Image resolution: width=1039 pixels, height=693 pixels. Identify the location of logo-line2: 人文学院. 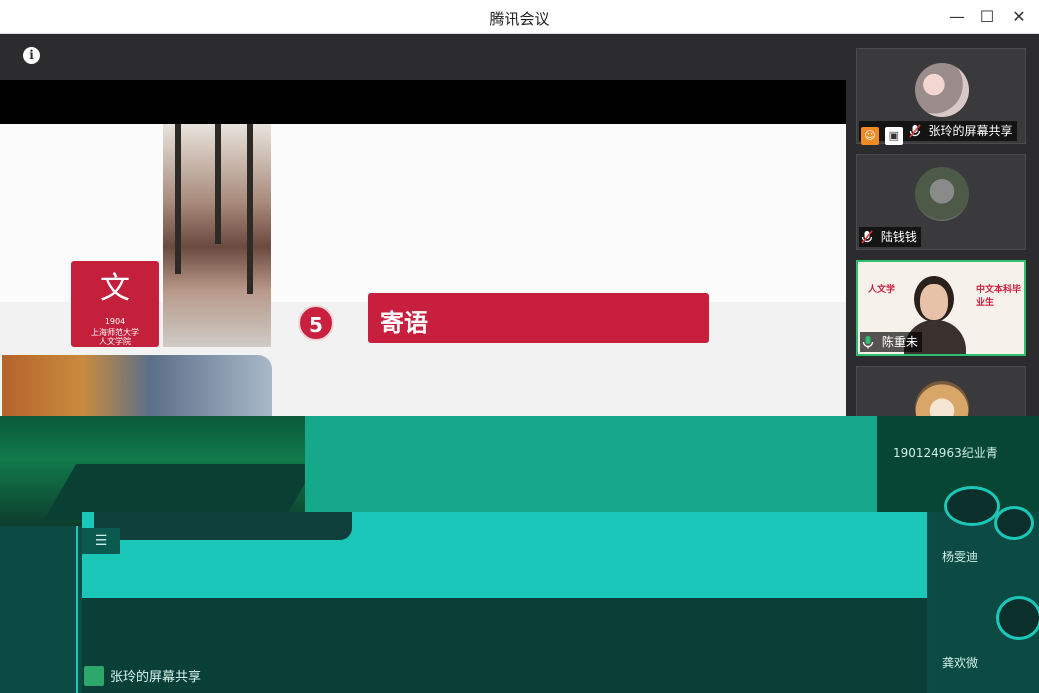
(115, 341).